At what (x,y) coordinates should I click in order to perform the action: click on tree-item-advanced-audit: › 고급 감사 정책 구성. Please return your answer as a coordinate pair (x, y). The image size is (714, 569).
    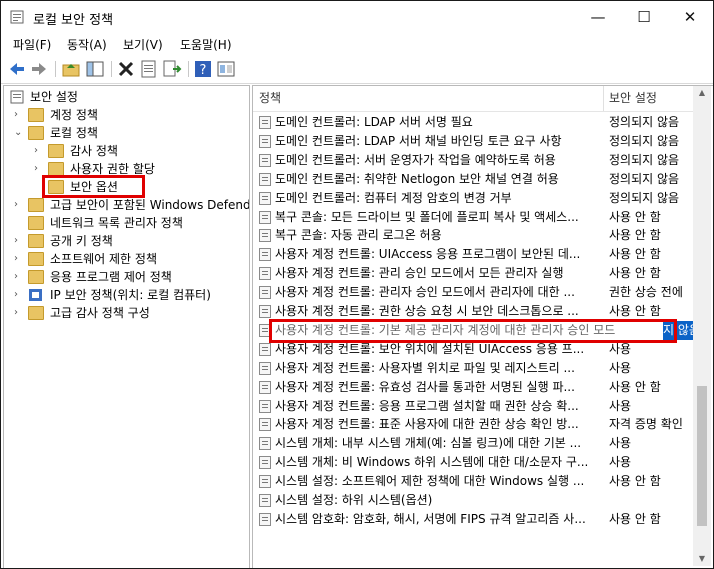
    Looking at the image, I should click on (124, 313).